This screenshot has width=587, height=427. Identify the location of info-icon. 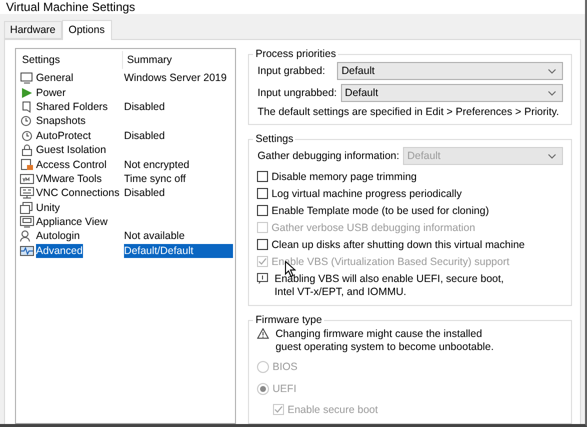
(262, 278).